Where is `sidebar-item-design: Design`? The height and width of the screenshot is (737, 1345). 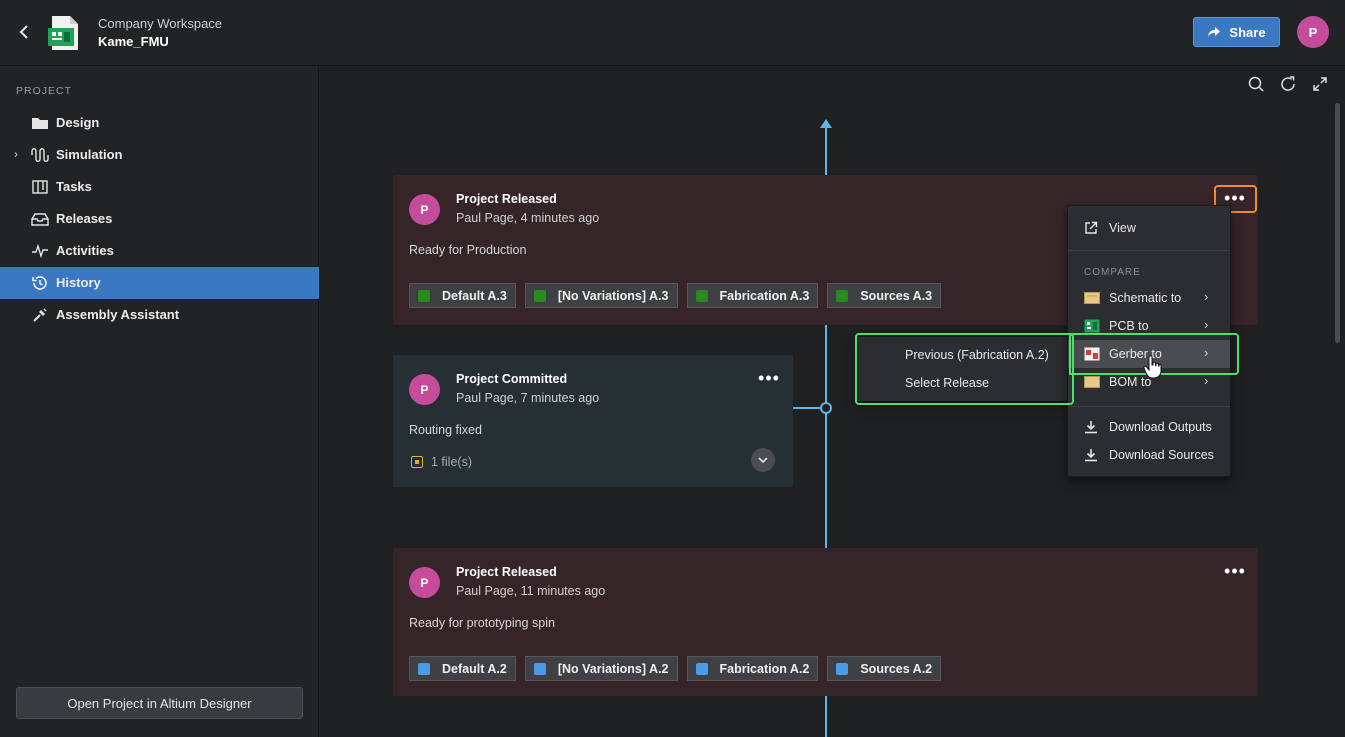
sidebar-item-design: Design is located at coordinates (159, 123).